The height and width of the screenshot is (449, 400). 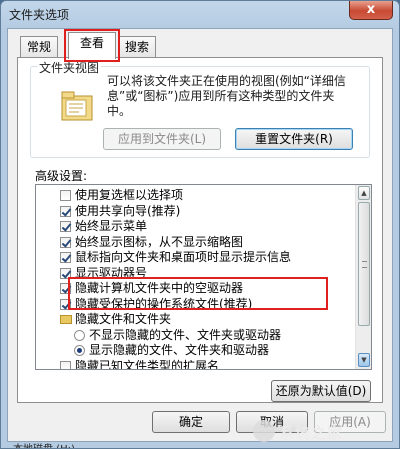 What do you see at coordinates (78, 106) in the screenshot?
I see `folder-view-icon` at bounding box center [78, 106].